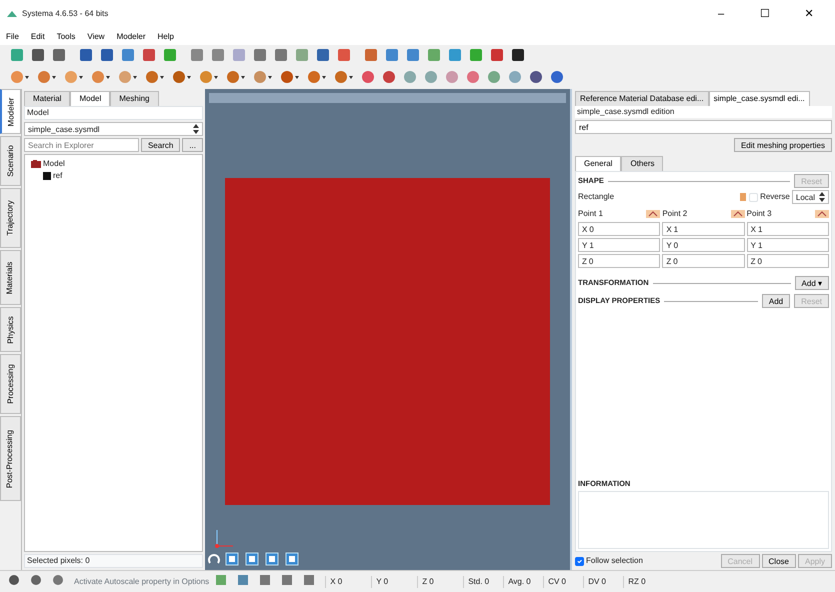 This screenshot has height=592, width=835. Describe the element at coordinates (66, 36) in the screenshot. I see `menu-item: Tools` at that location.